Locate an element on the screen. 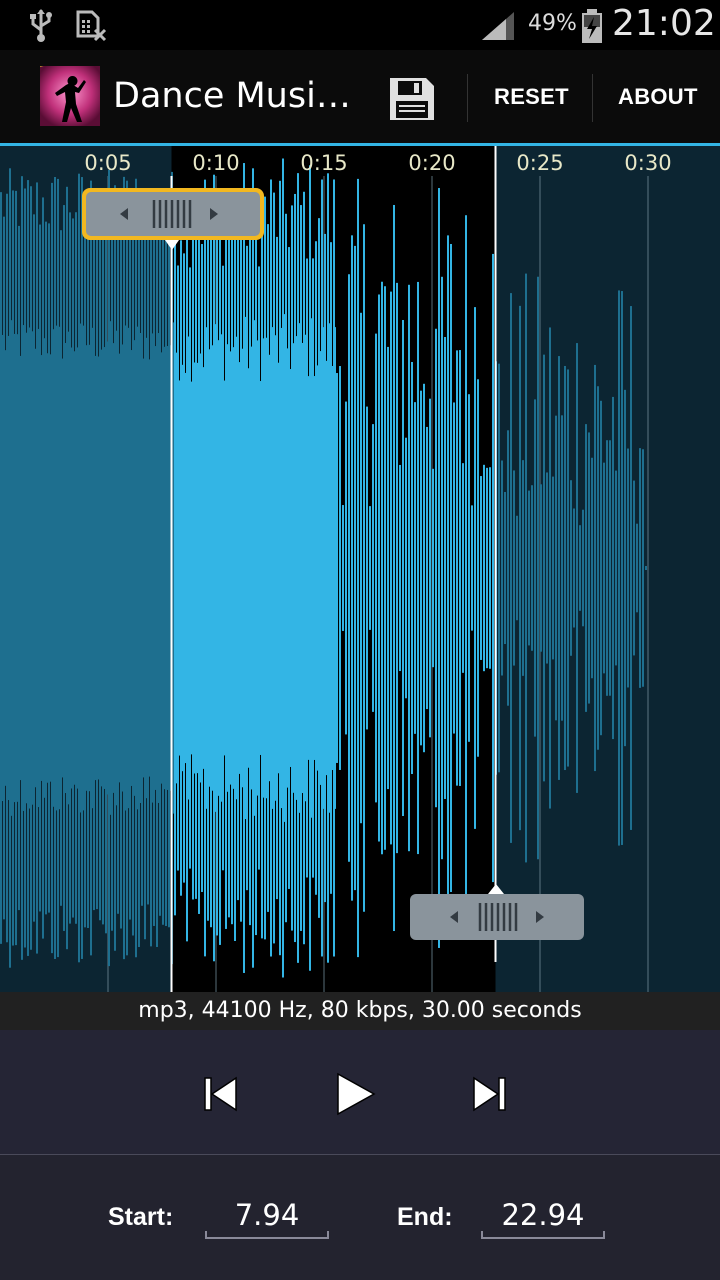  save-button is located at coordinates (412, 98).